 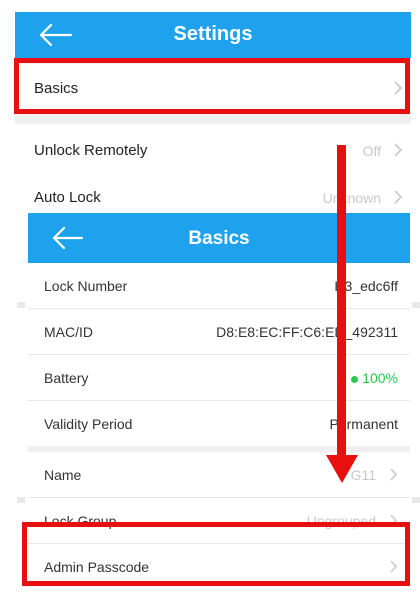 What do you see at coordinates (213, 191) in the screenshot?
I see `settings-row-auto-lock: Auto Lock Unknown` at bounding box center [213, 191].